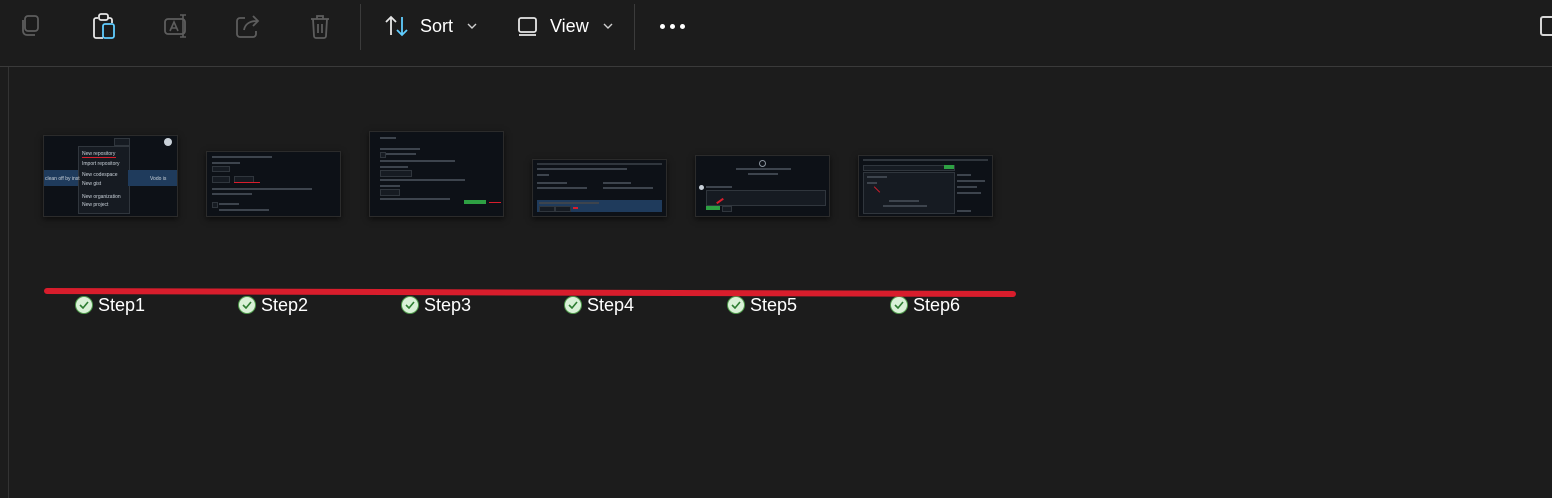 The image size is (1552, 498). I want to click on sort-label: Sort, so click(437, 25).